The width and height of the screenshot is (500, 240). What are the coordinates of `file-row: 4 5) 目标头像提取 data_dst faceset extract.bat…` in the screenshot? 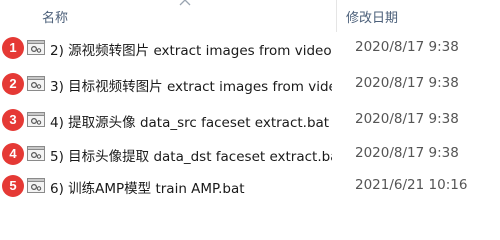 It's located at (250, 154).